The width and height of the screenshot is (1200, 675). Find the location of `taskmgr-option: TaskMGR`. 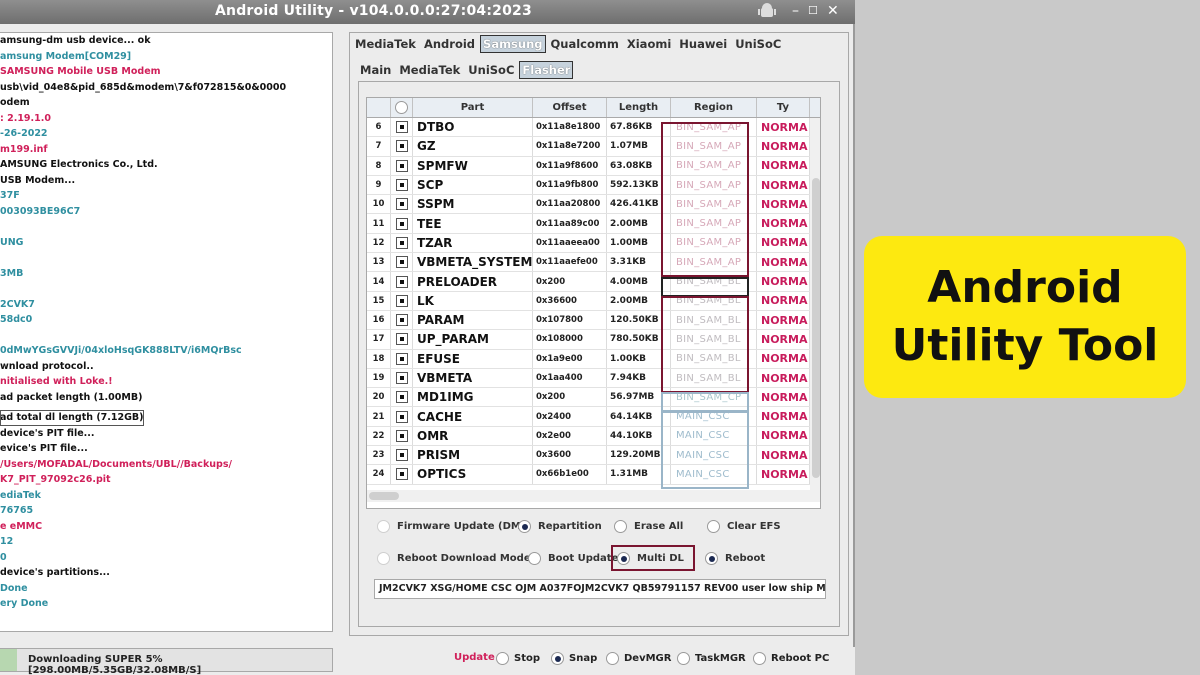

taskmgr-option: TaskMGR is located at coordinates (711, 658).